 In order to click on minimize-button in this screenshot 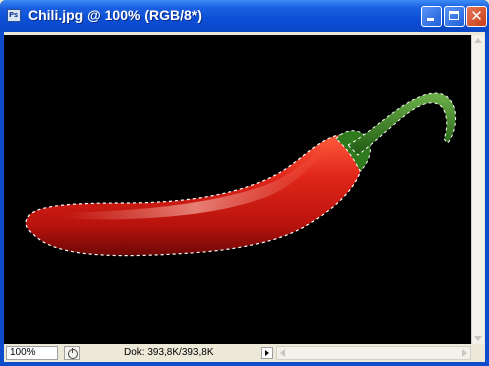, I will do `click(431, 16)`.